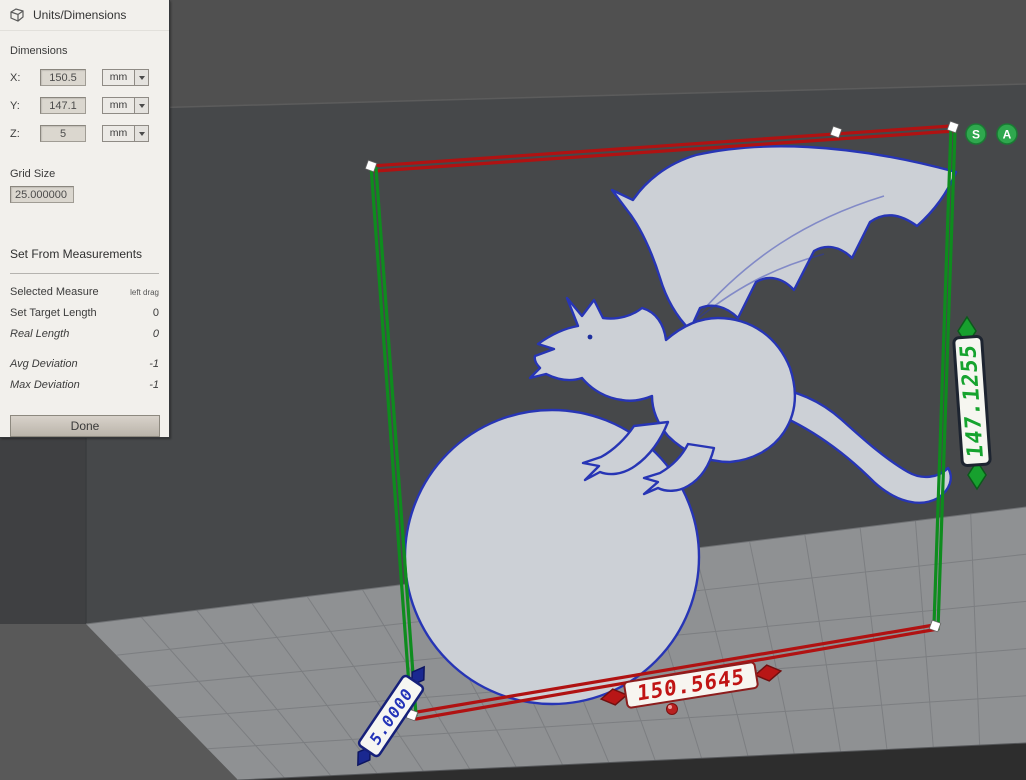  Describe the element at coordinates (154, 385) in the screenshot. I see `max-deviation-value: -1` at that location.